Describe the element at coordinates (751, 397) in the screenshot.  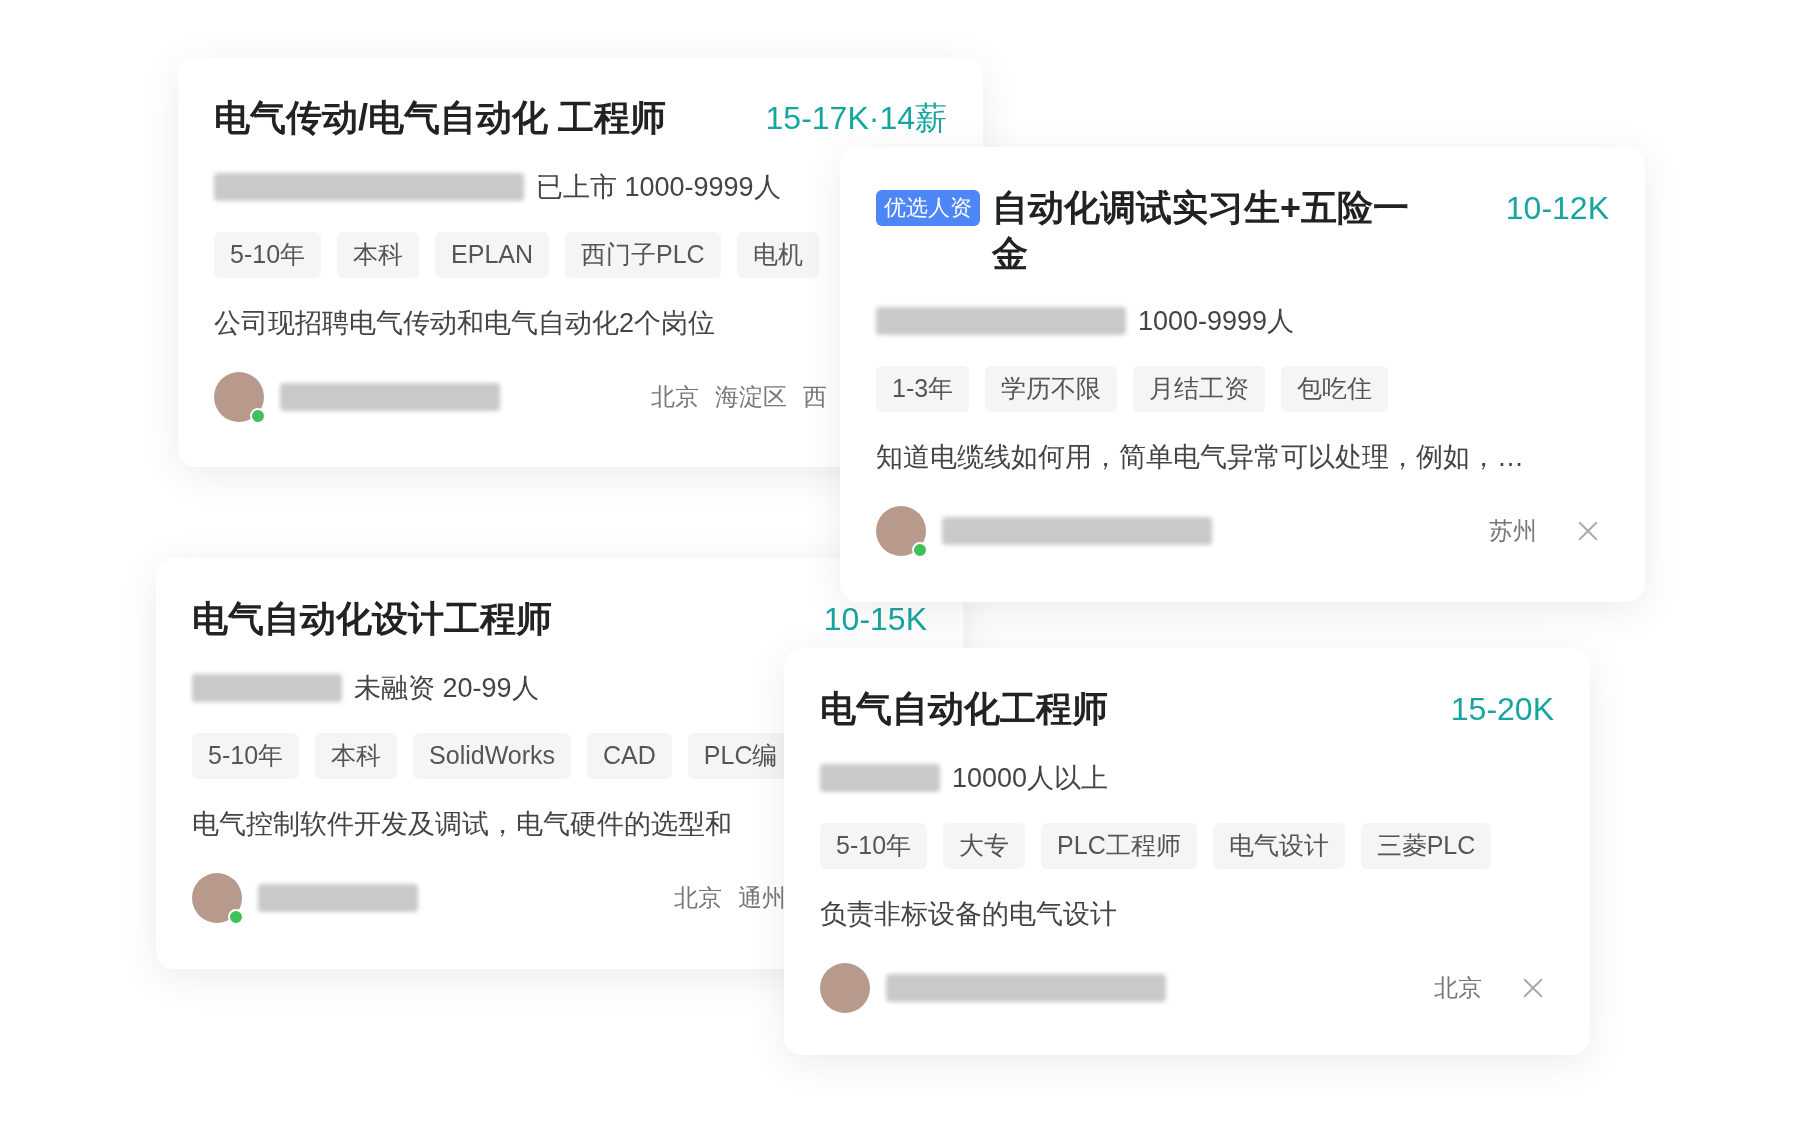
I see `location: 海淀区` at that location.